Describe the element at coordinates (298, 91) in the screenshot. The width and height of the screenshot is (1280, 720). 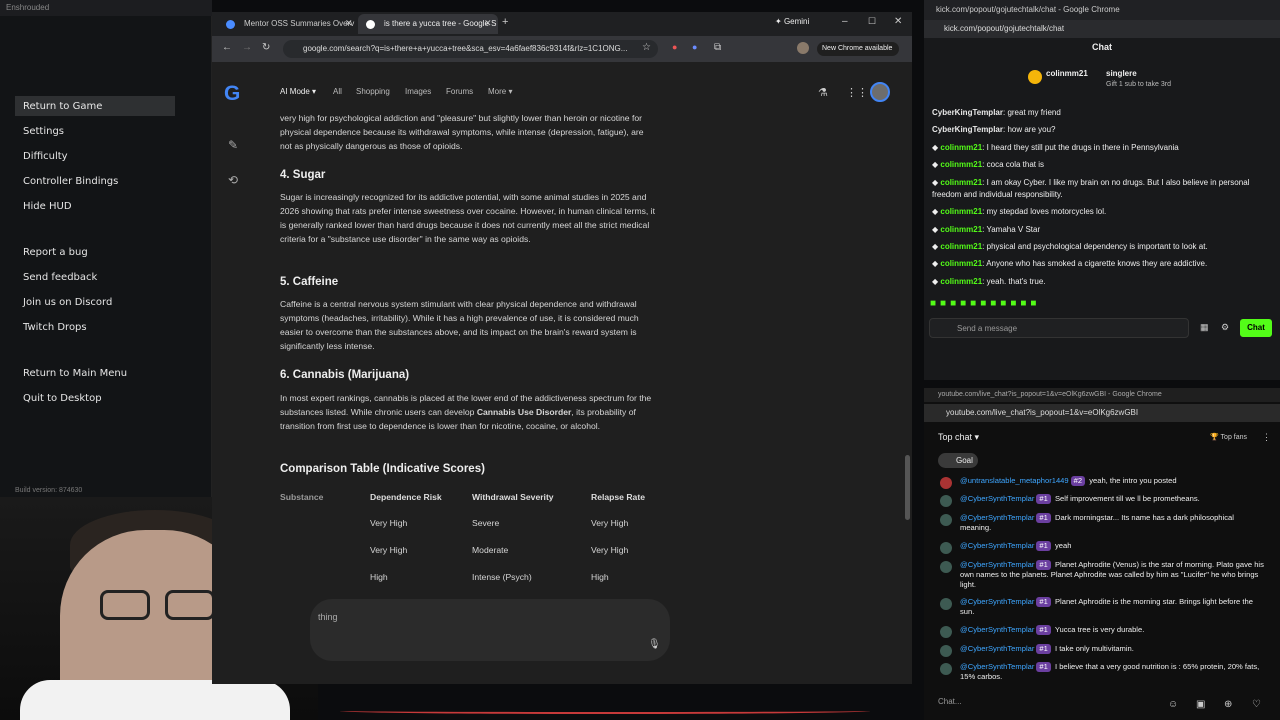
I see `nav-ai-mode: AI Mode ▾` at that location.